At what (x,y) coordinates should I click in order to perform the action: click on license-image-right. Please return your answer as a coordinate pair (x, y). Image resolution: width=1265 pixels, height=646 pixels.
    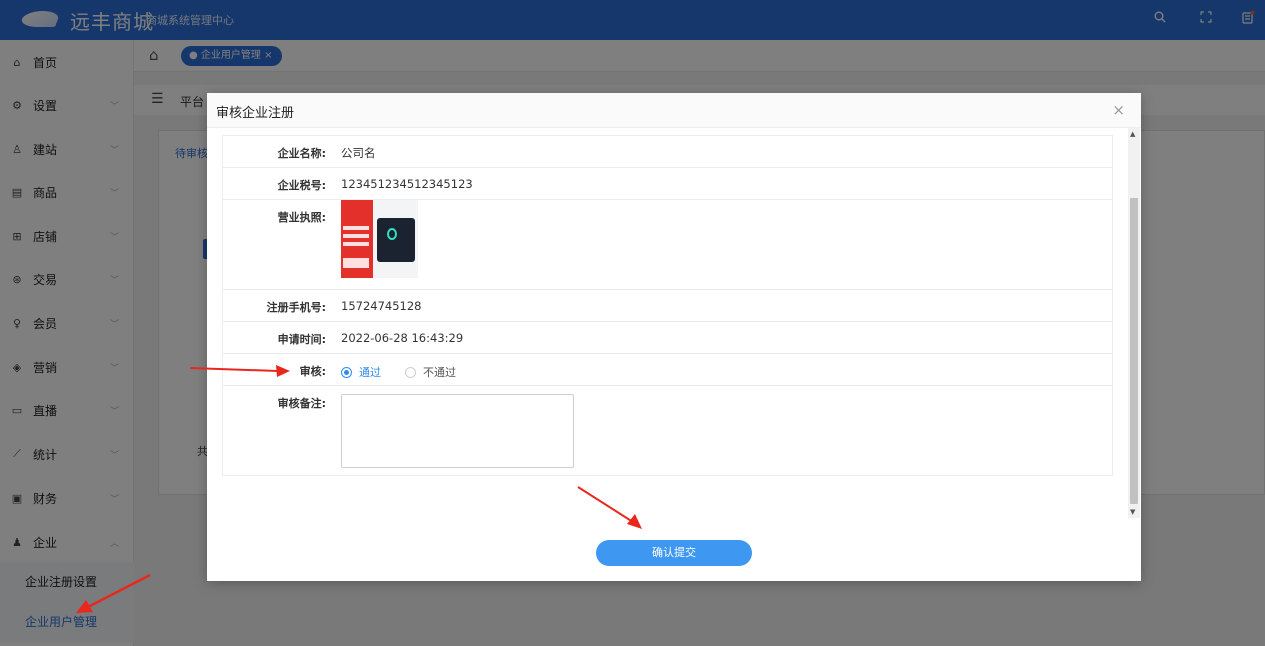
    Looking at the image, I should click on (395, 239).